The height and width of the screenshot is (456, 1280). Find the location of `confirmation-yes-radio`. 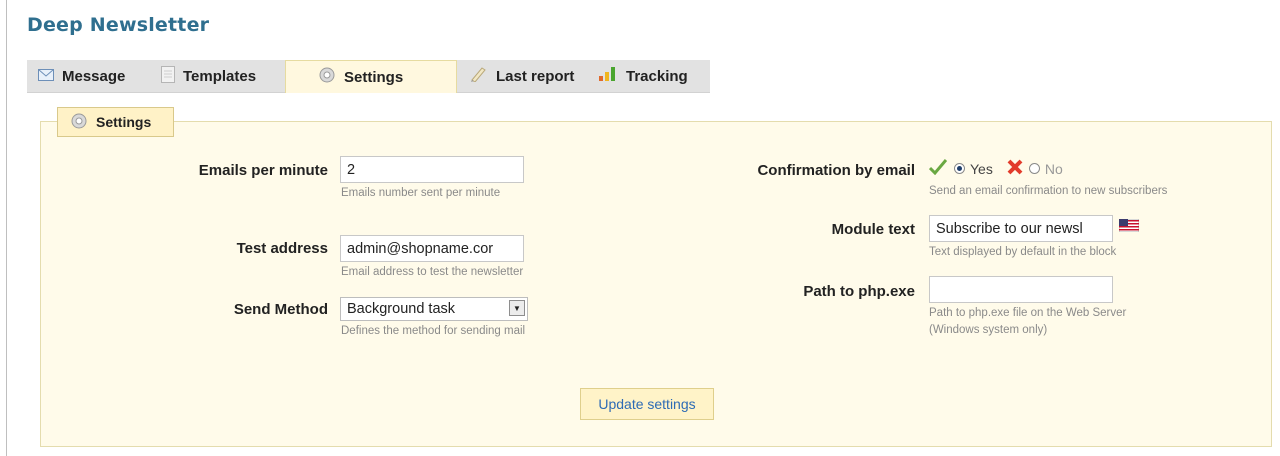

confirmation-yes-radio is located at coordinates (959, 168).